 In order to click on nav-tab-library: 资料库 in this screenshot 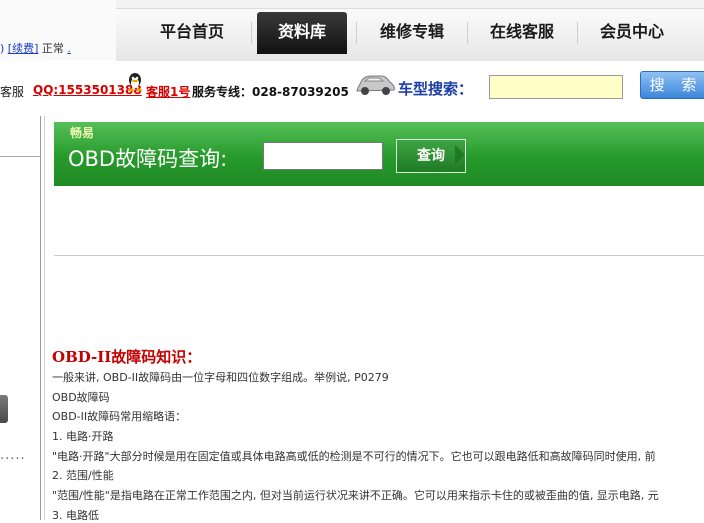, I will do `click(302, 33)`.